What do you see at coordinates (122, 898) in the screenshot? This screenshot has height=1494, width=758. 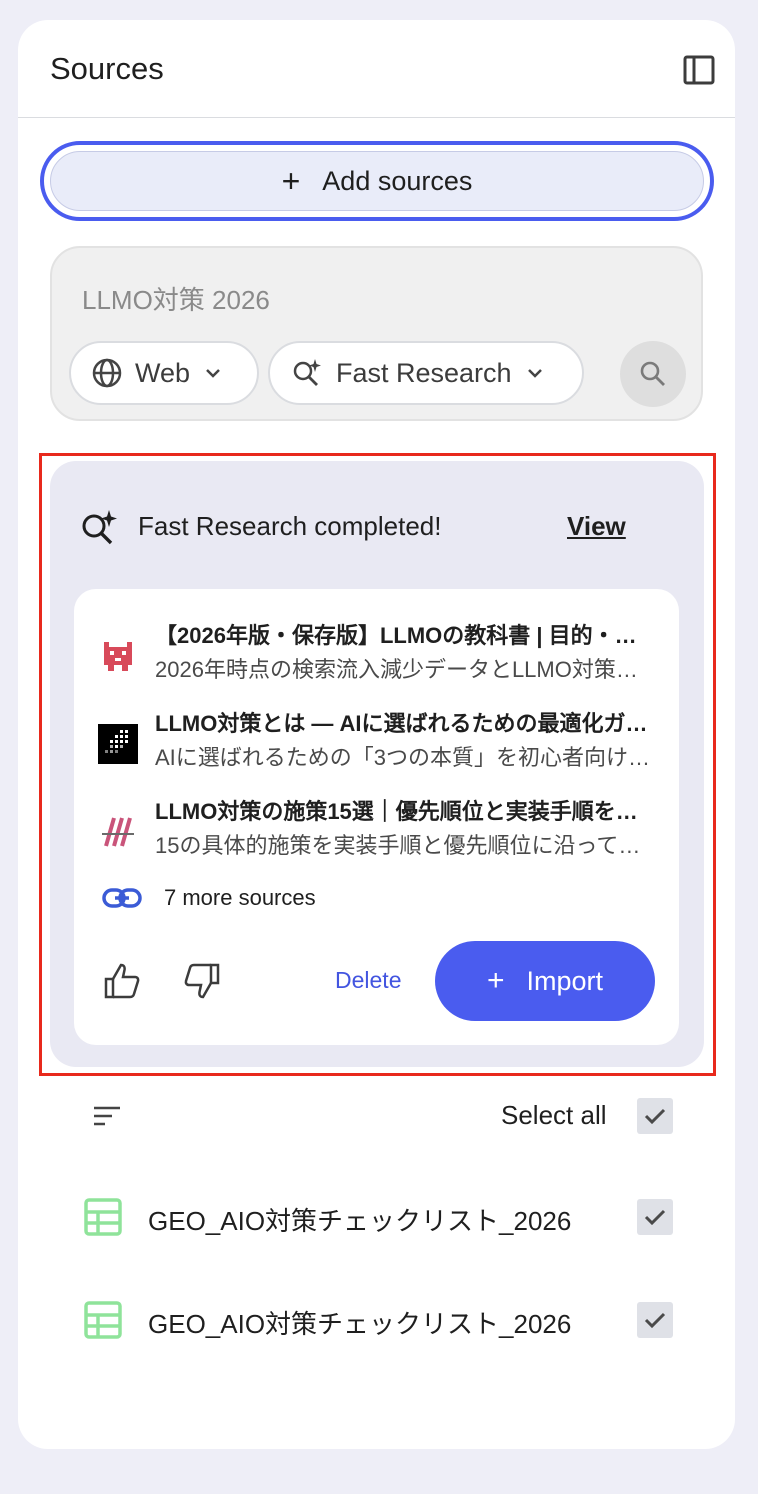 I see `link-icon` at bounding box center [122, 898].